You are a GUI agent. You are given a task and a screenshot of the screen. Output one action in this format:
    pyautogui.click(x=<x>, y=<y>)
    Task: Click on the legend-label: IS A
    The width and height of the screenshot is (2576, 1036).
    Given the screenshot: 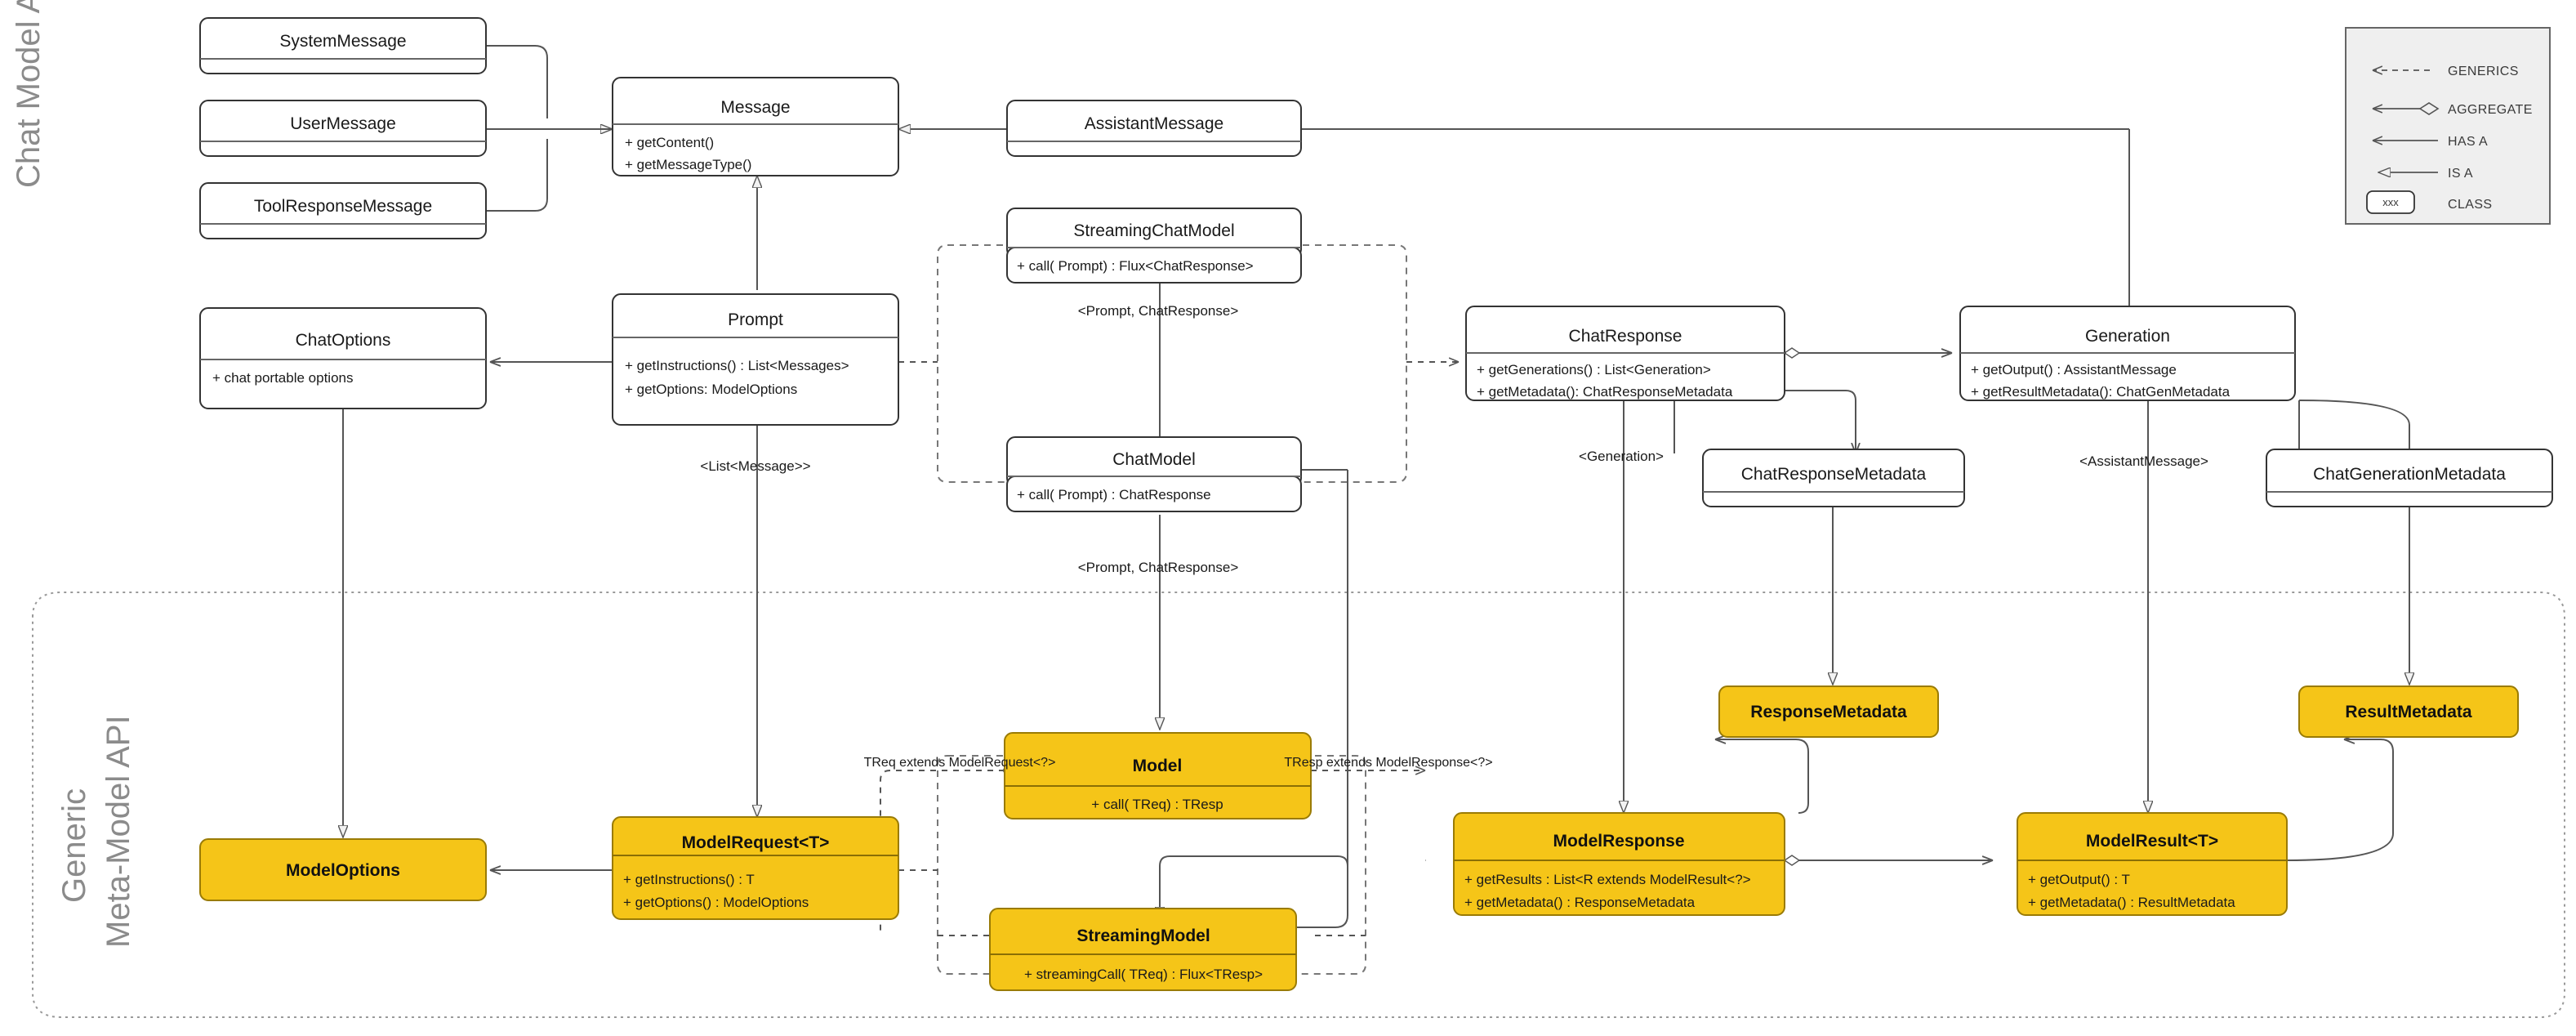 What is the action you would take?
    pyautogui.click(x=2460, y=174)
    